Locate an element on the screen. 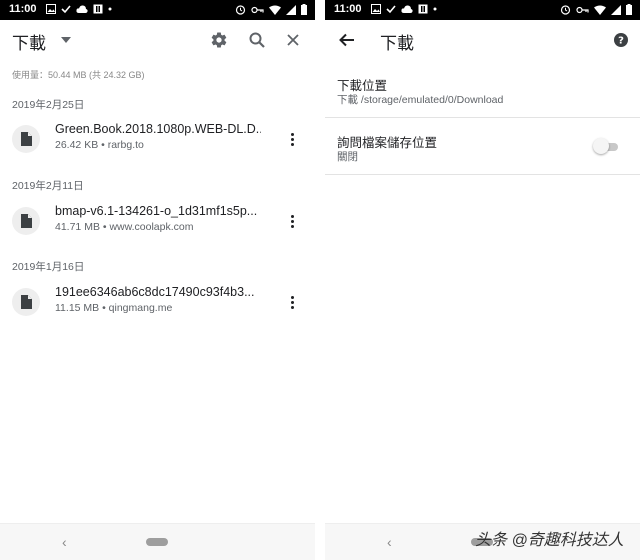  close-icon is located at coordinates (293, 40).